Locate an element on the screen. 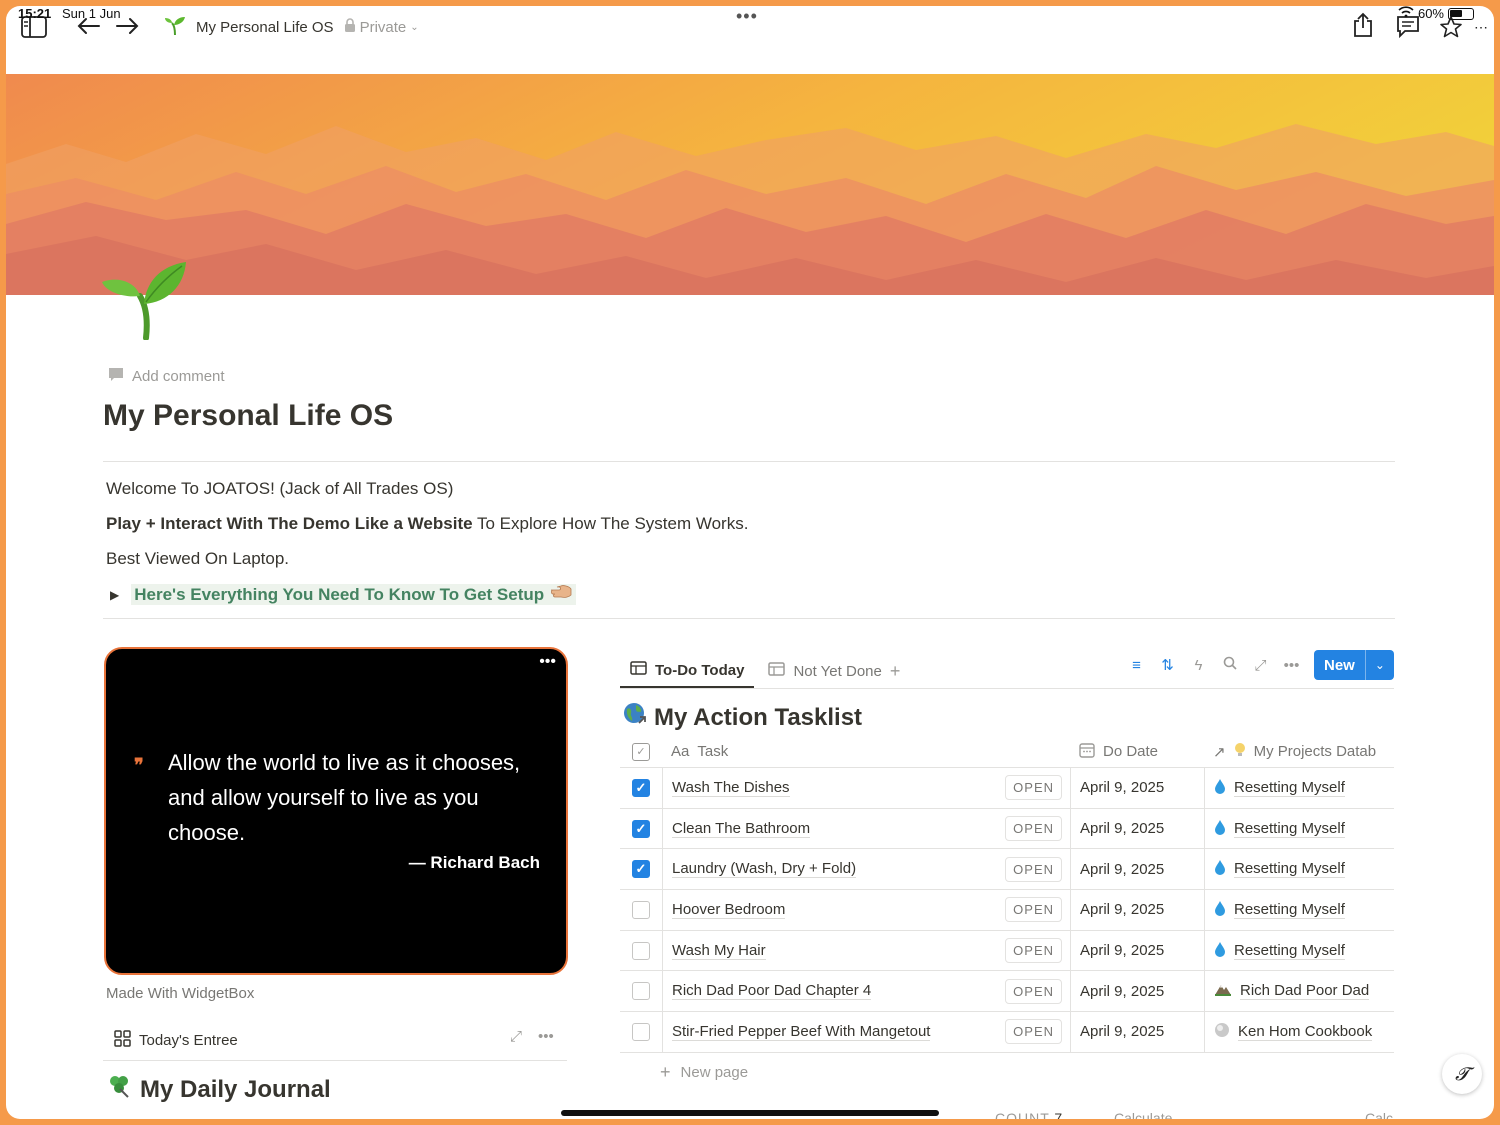 This screenshot has width=1500, height=1125. database-title: My Action Tasklist is located at coordinates (742, 717).